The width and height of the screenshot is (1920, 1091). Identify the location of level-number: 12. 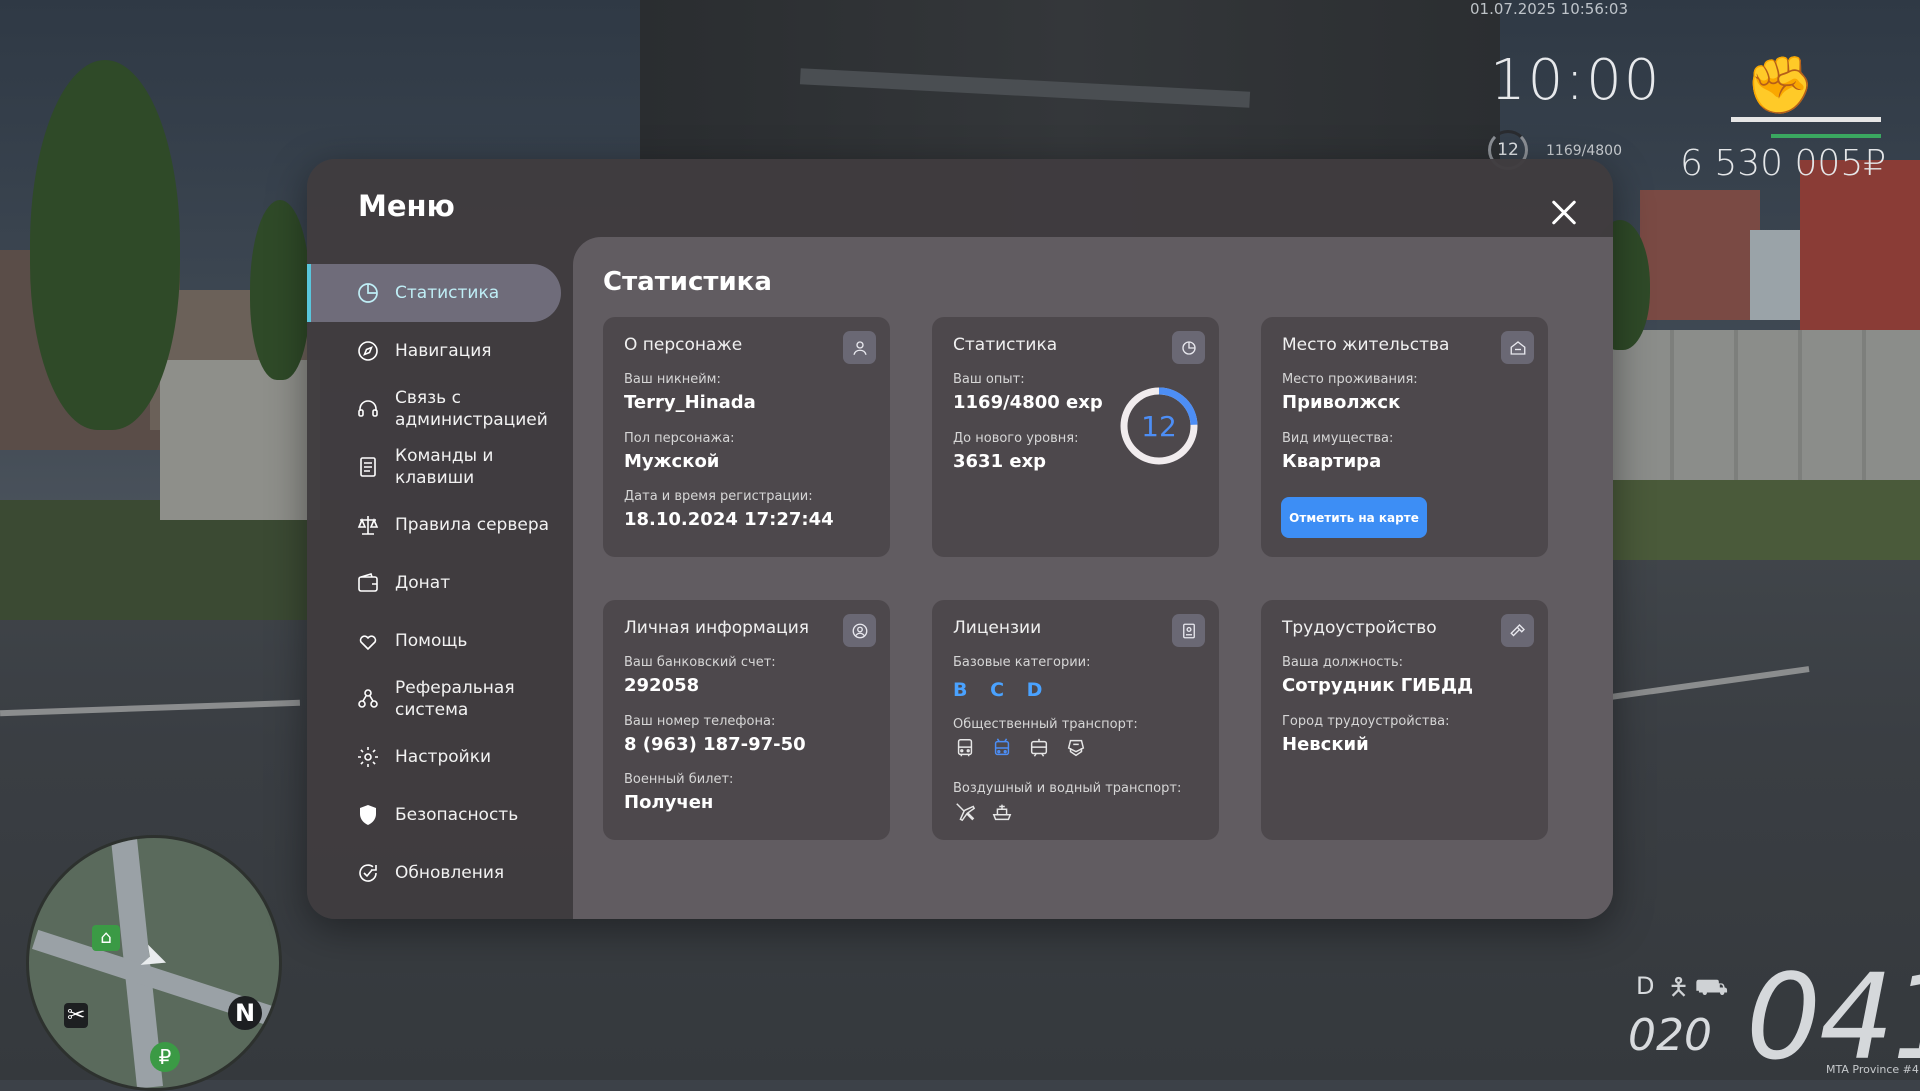
(1159, 426).